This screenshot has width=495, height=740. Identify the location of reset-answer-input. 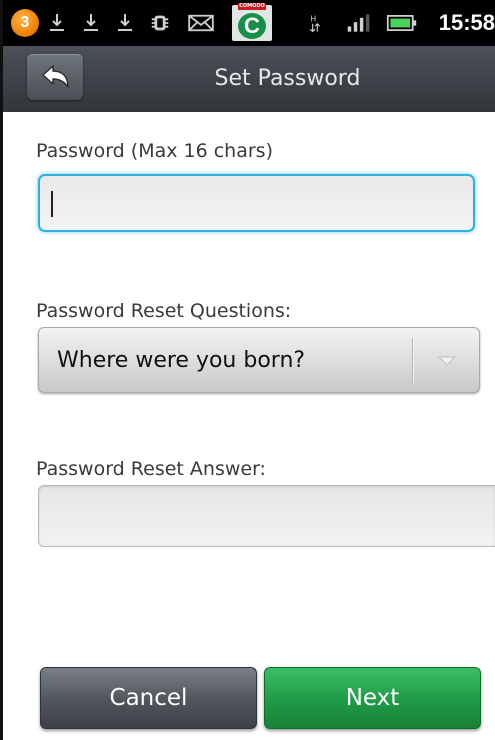
(266, 516).